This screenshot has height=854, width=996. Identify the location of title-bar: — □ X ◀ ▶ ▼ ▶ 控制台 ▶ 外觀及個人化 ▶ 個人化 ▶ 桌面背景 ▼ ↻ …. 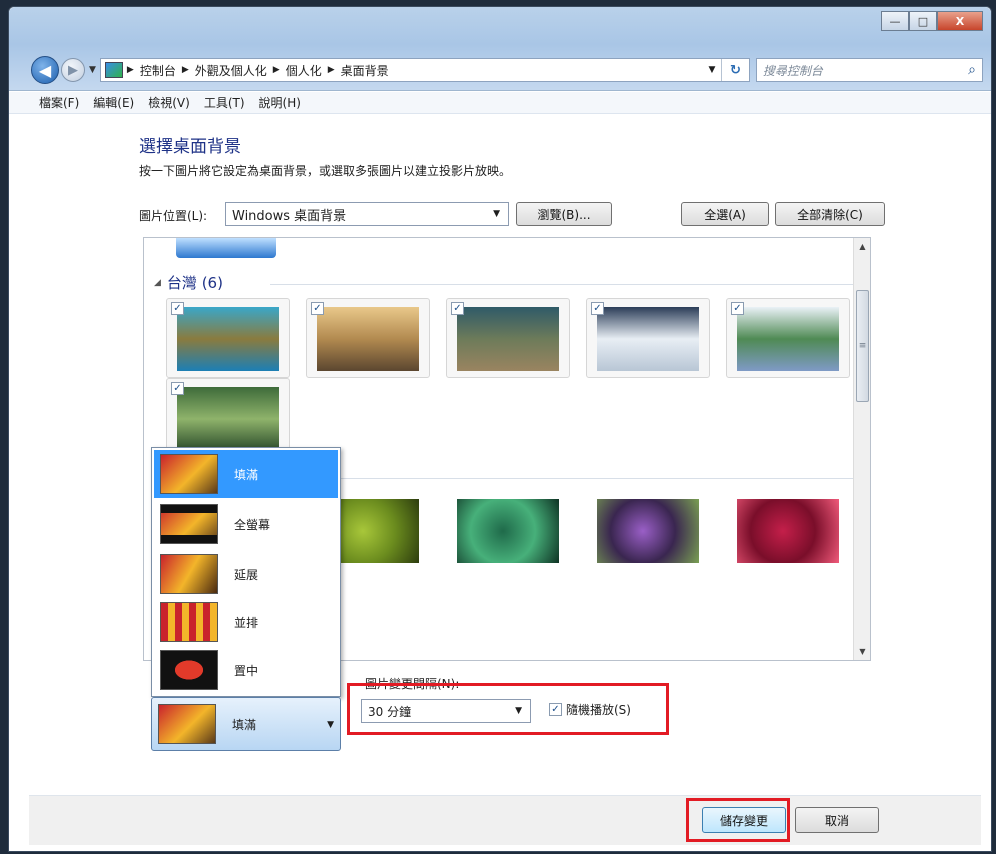
(500, 49).